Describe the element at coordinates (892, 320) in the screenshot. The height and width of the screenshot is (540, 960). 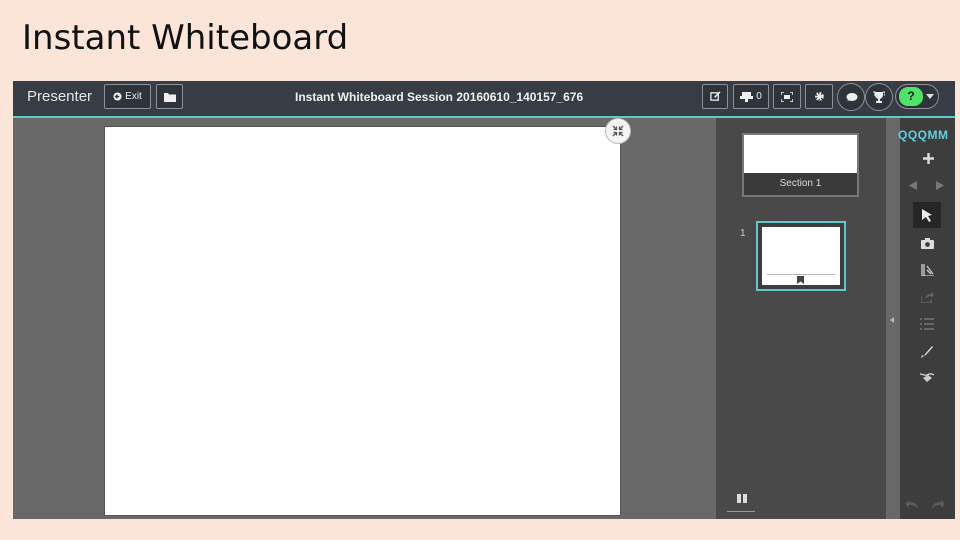
I see `panel-toggle-arrow` at that location.